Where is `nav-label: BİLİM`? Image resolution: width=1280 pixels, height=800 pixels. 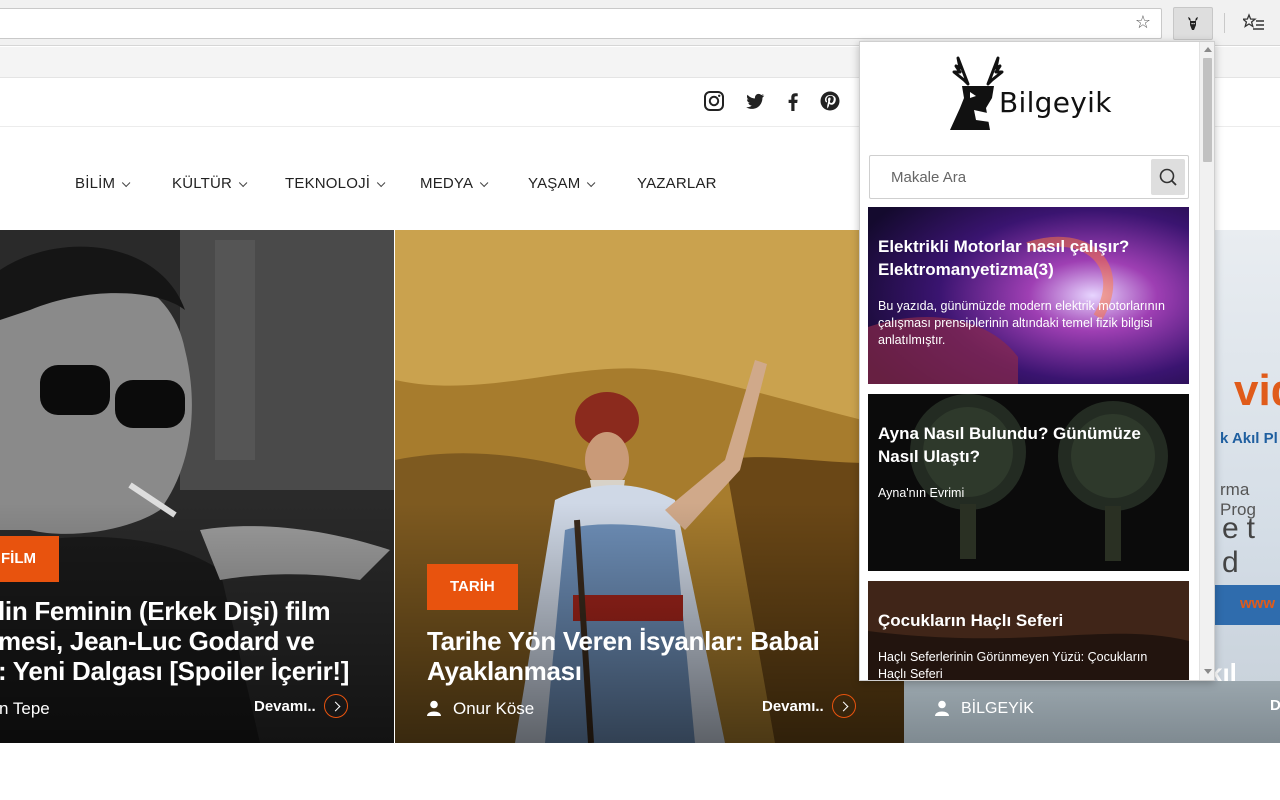 nav-label: BİLİM is located at coordinates (95, 183).